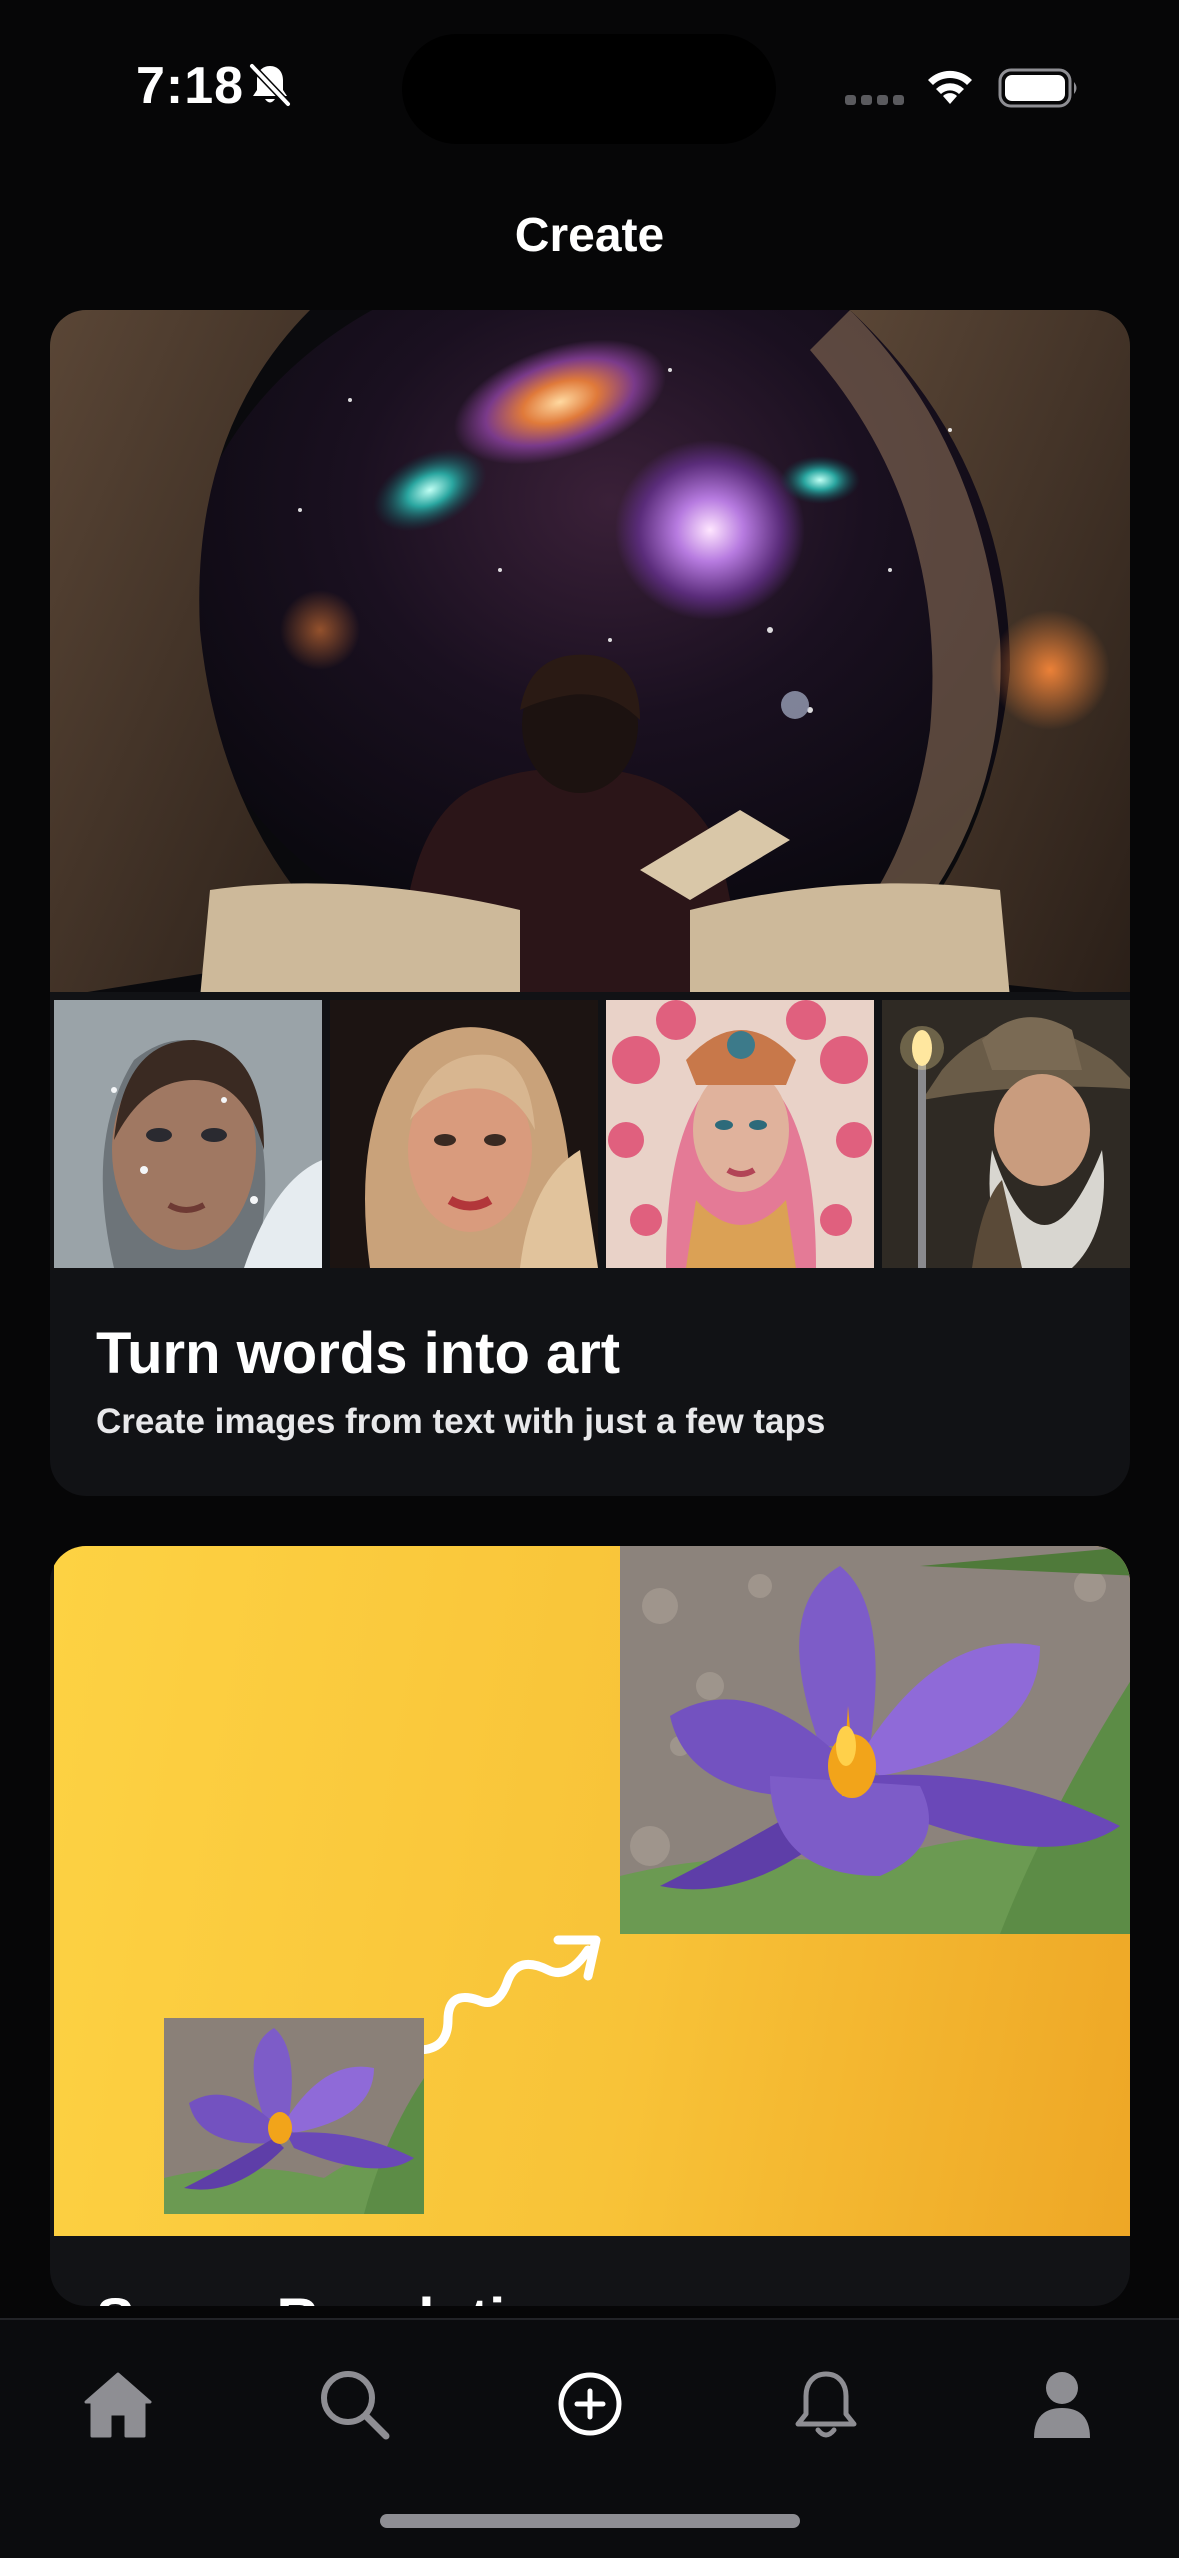 This screenshot has width=1179, height=2558. I want to click on crocus-flower-small, so click(294, 2116).